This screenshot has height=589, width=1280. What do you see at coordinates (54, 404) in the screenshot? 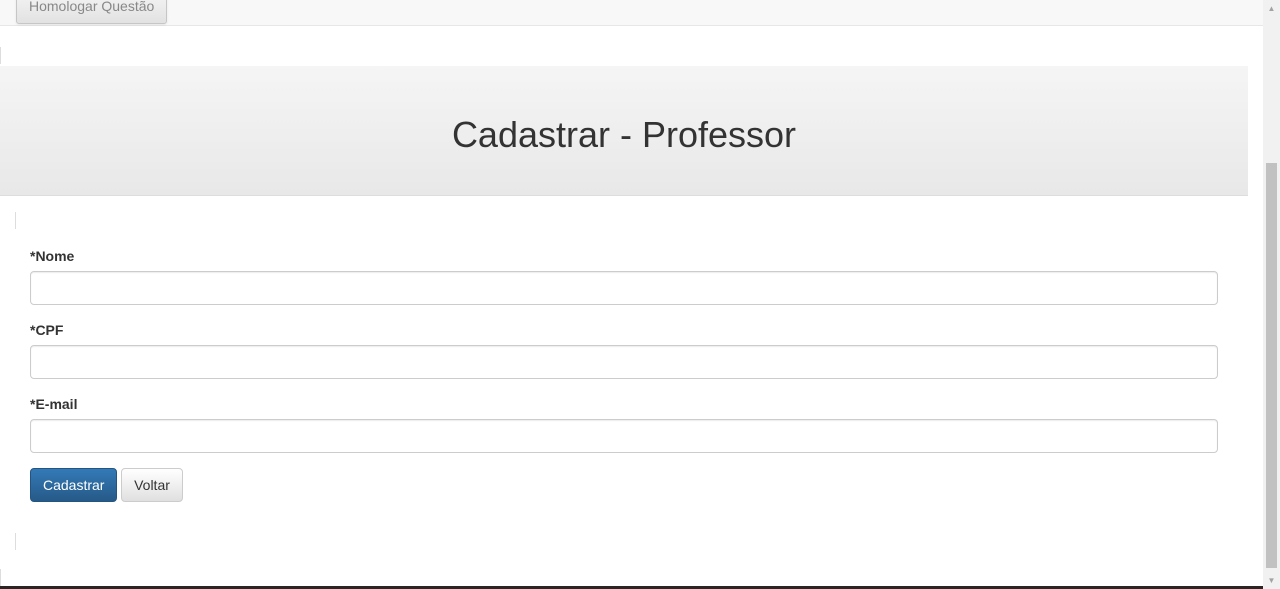
I see `email-label: *E-mail` at bounding box center [54, 404].